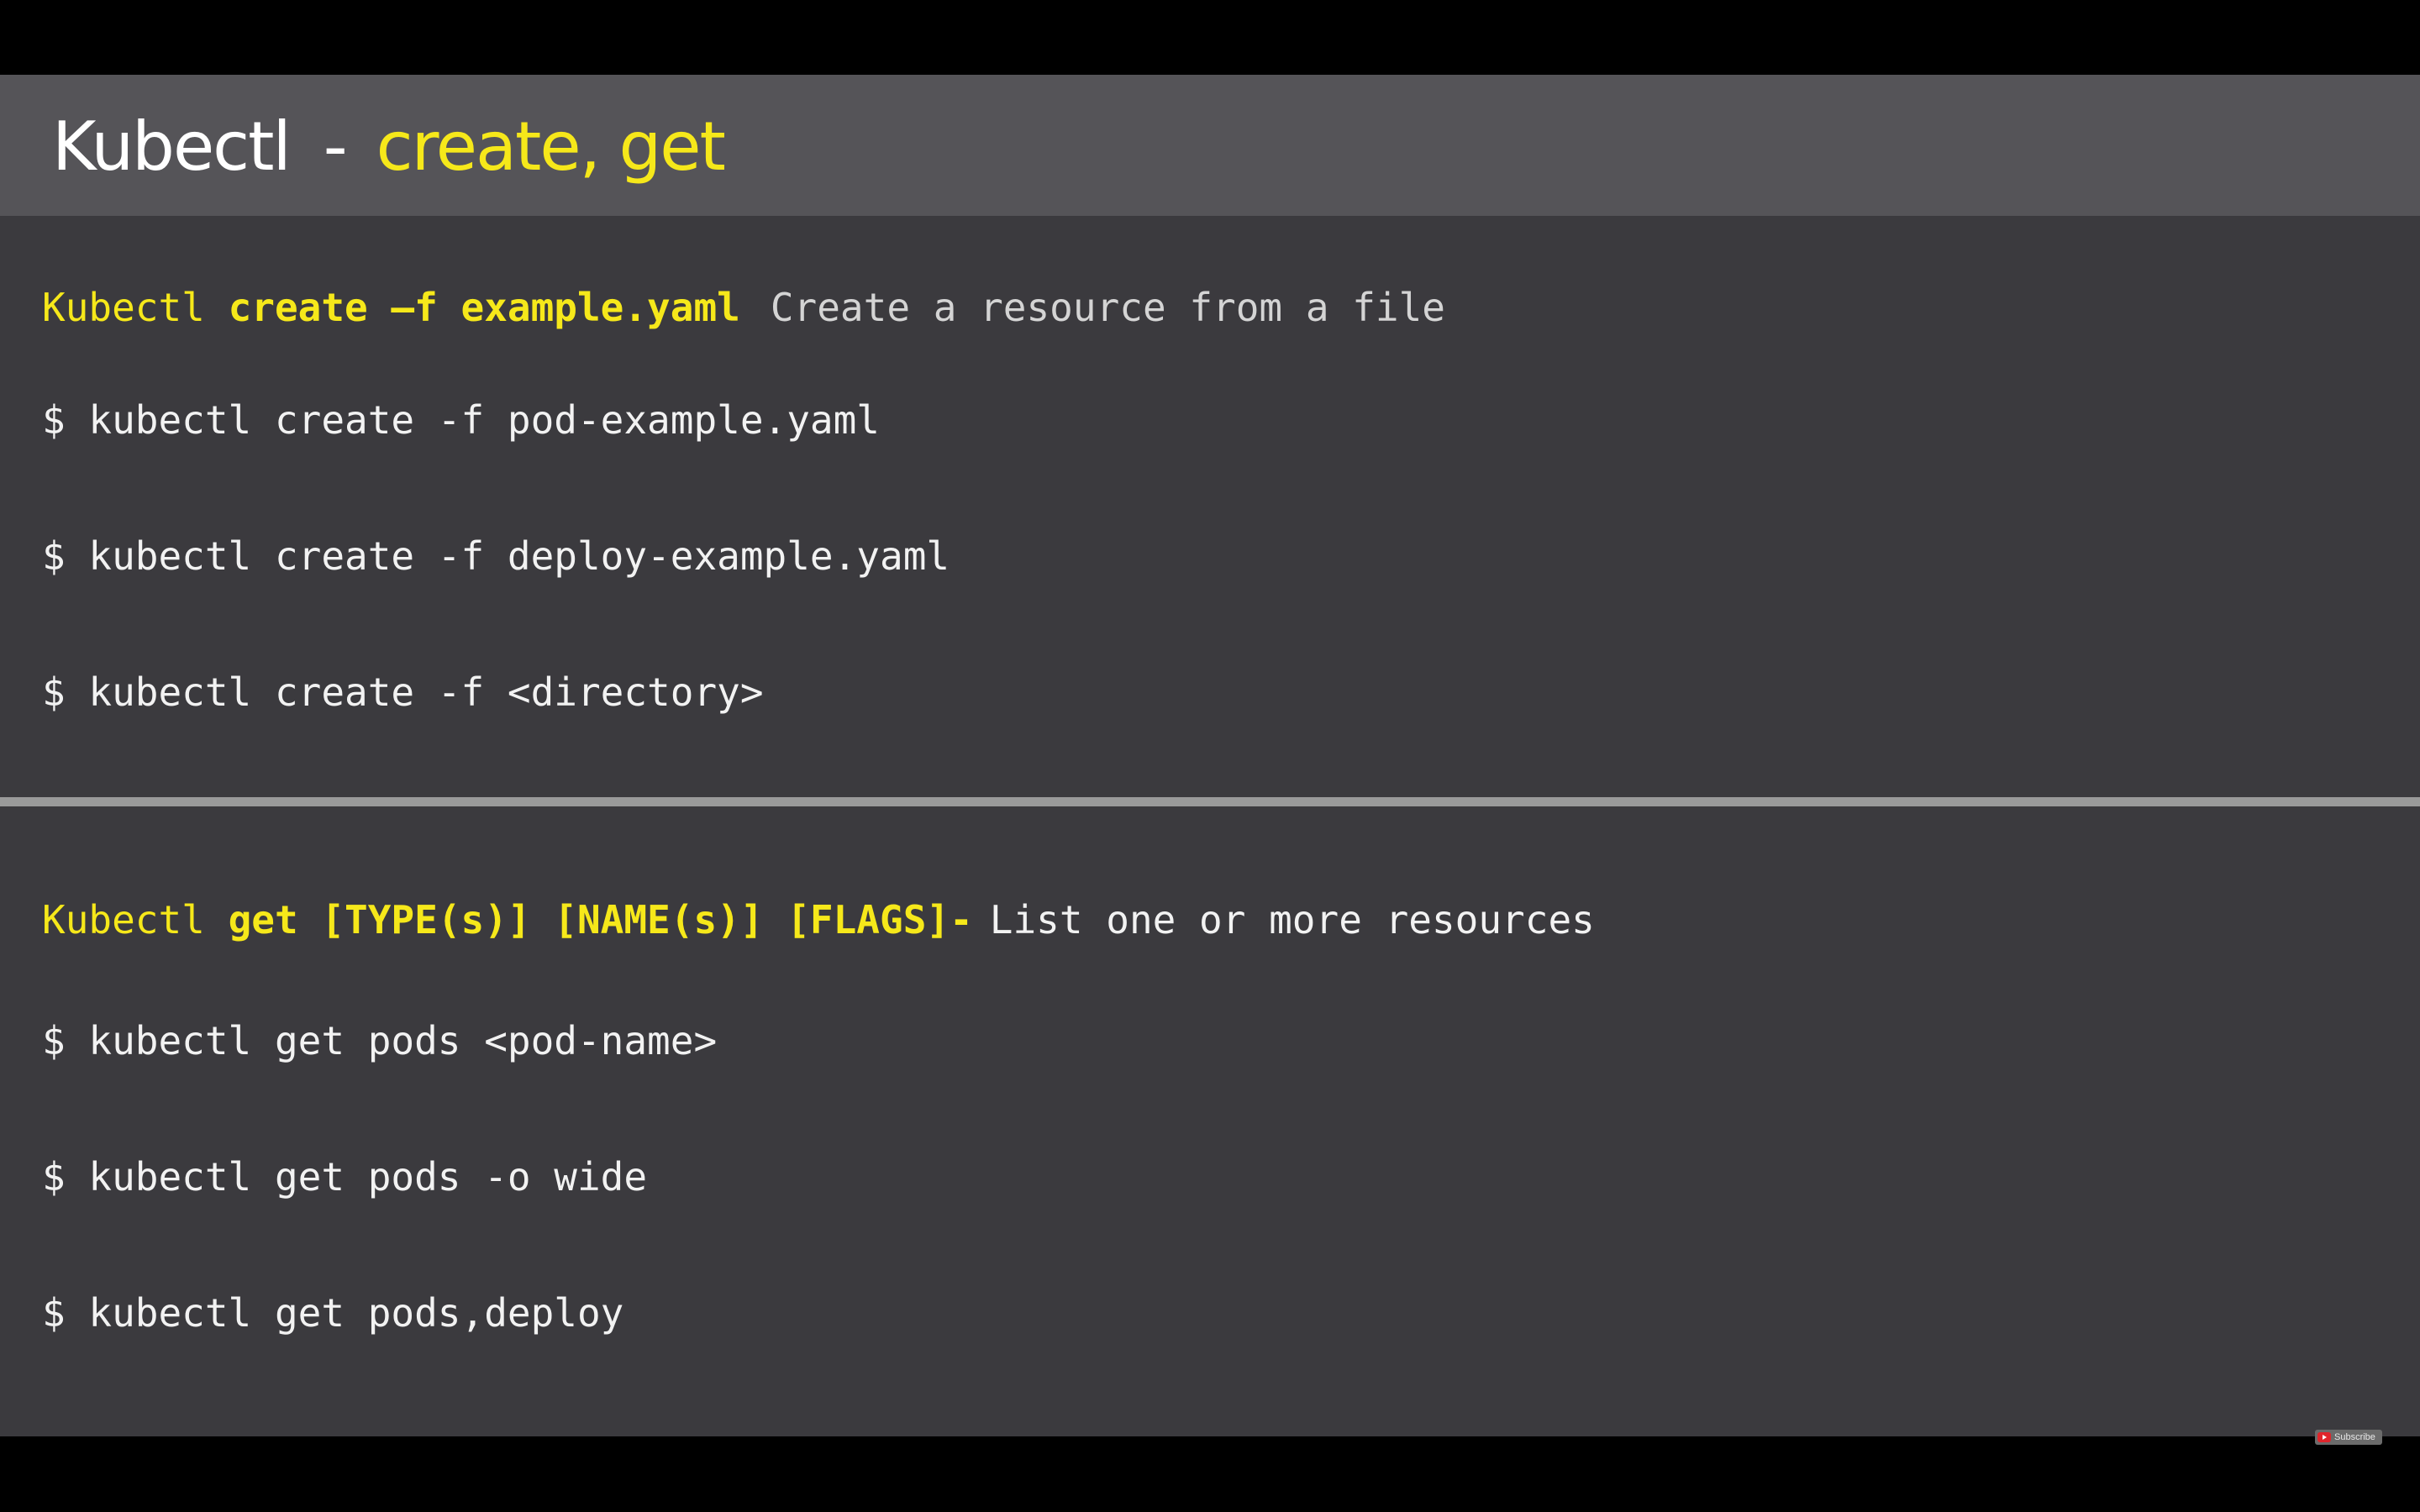  What do you see at coordinates (333, 1313) in the screenshot?
I see `get-command-3: $ kubectl get pods,deploy` at bounding box center [333, 1313].